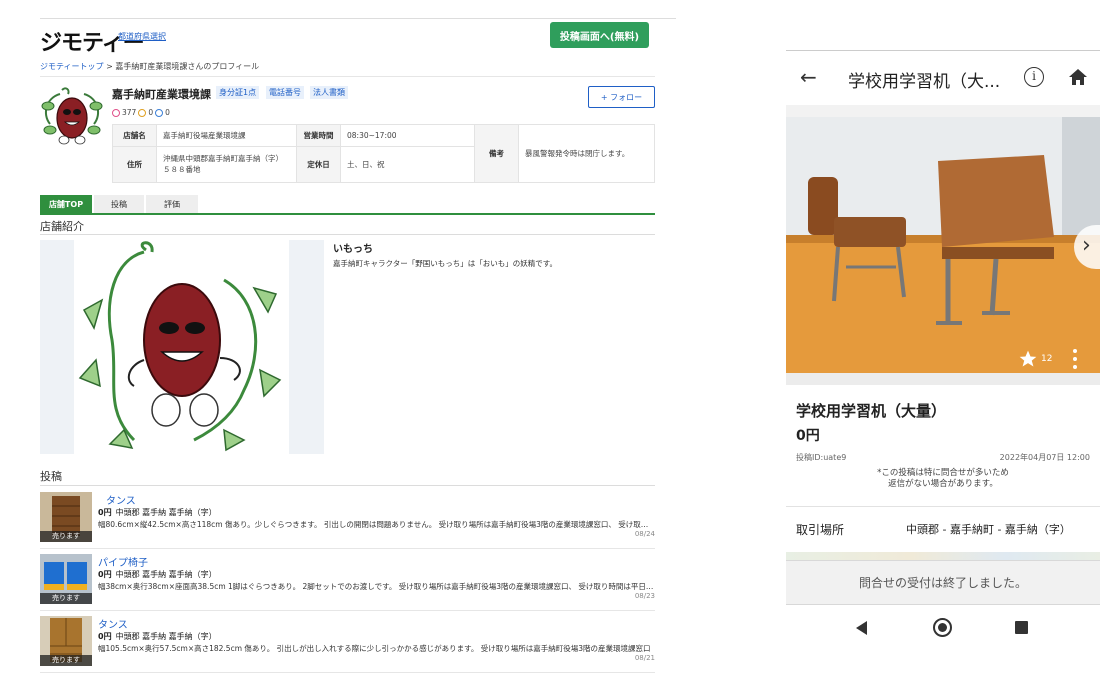 This screenshot has width=1116, height=691. What do you see at coordinates (599, 35) in the screenshot?
I see `post-screen-button: 投稿画面へ(無料)` at bounding box center [599, 35].